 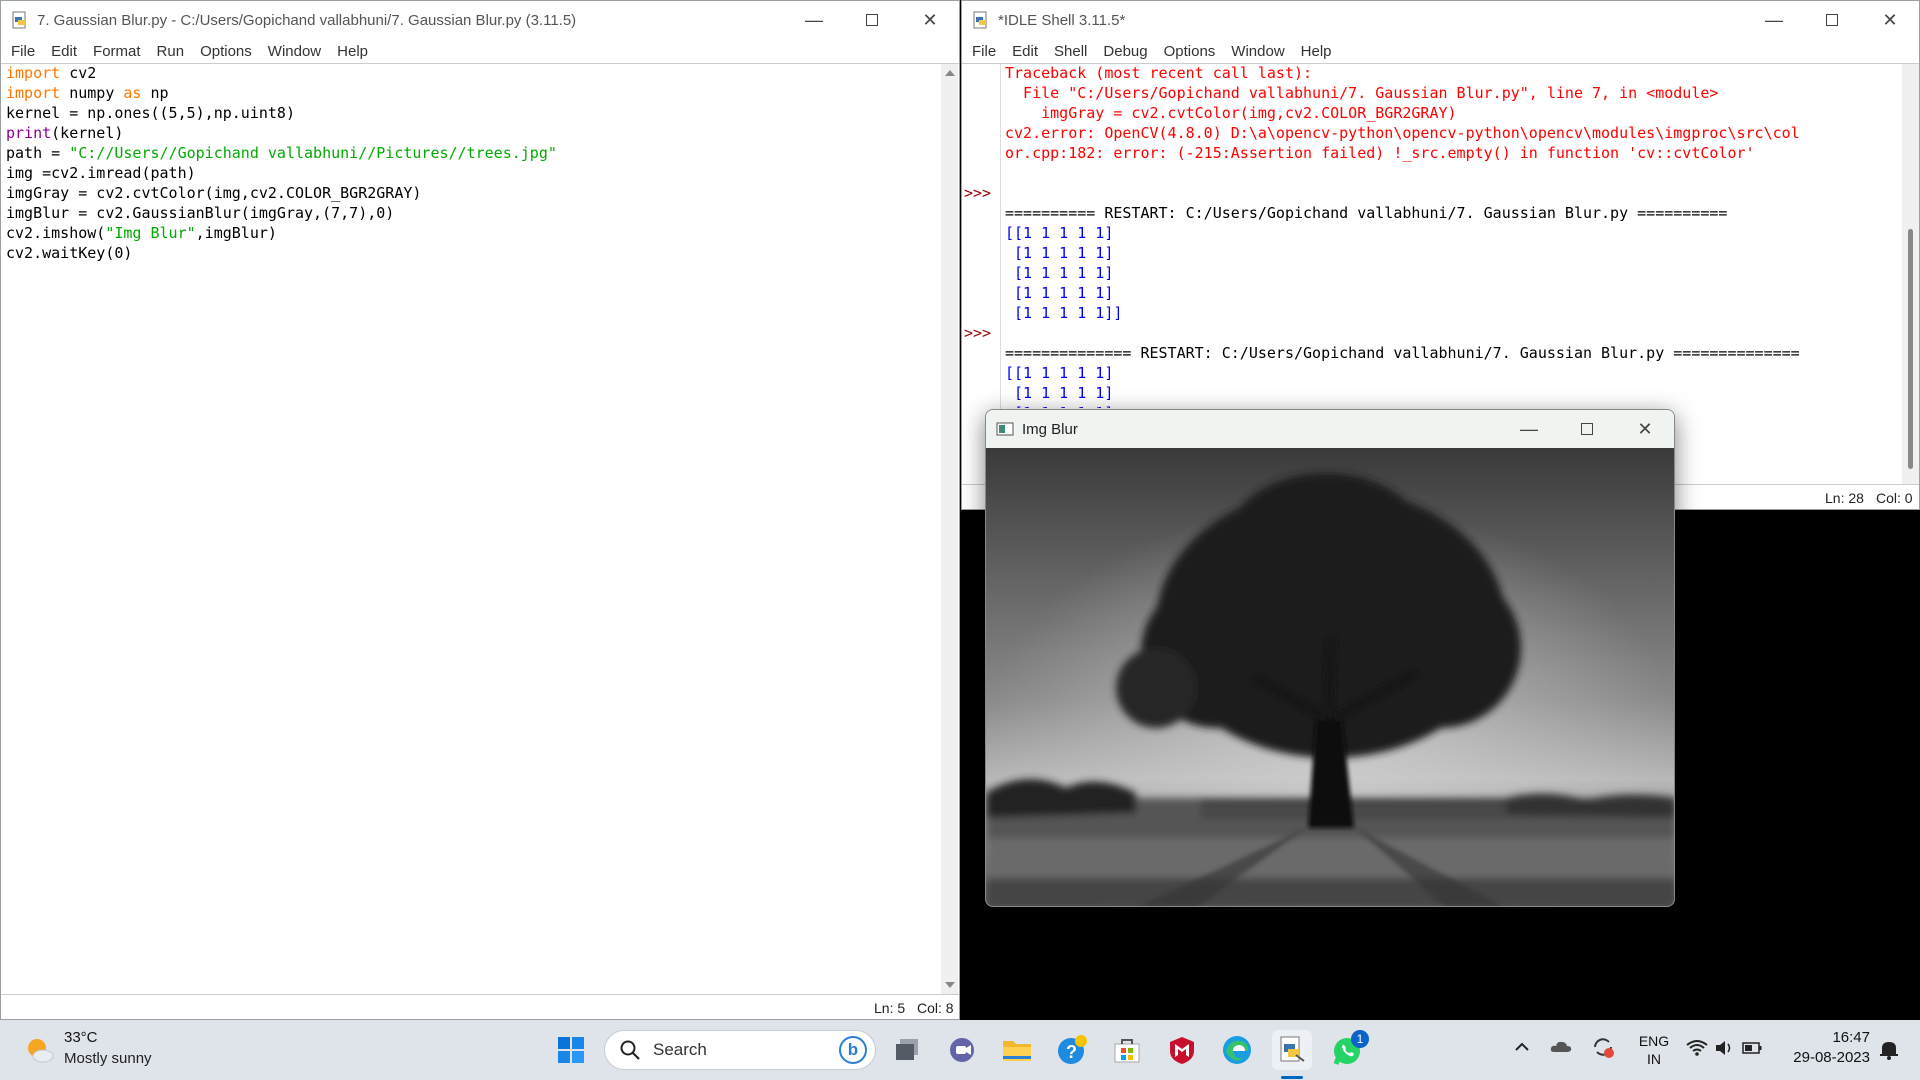 What do you see at coordinates (81, 1037) in the screenshot?
I see `weather-temp: 33°C` at bounding box center [81, 1037].